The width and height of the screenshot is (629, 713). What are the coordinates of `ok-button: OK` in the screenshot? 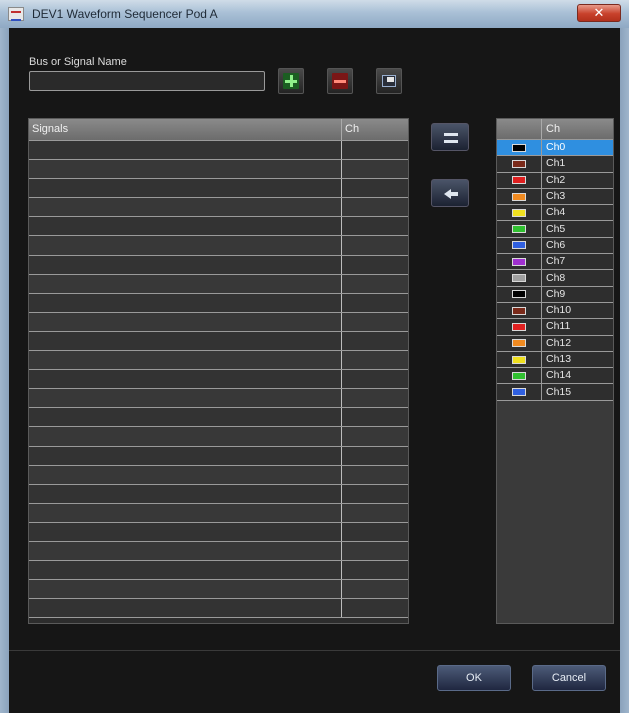 It's located at (474, 678).